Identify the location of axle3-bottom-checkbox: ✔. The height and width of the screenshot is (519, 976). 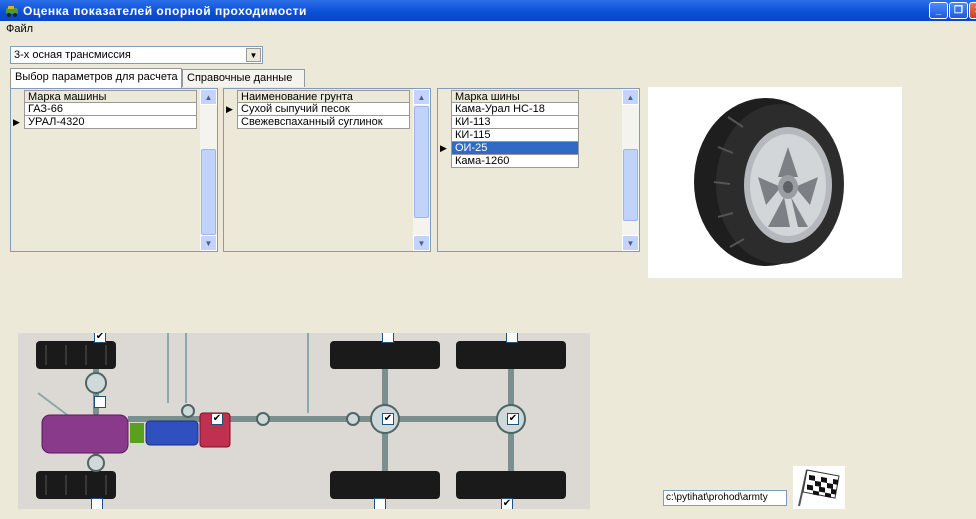
(507, 503).